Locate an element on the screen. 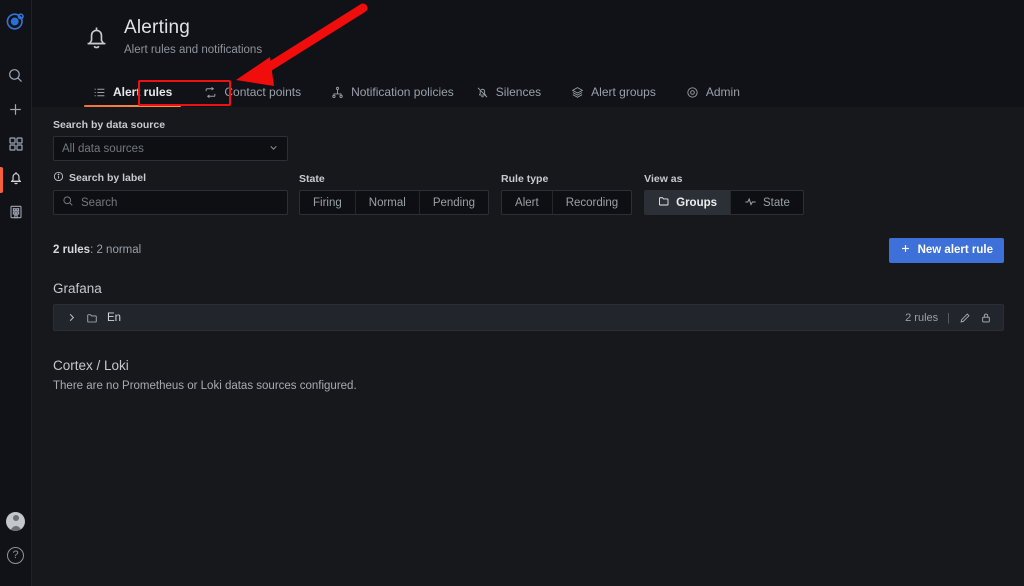  state-radio-group: Firing Normal Pending is located at coordinates (394, 202).